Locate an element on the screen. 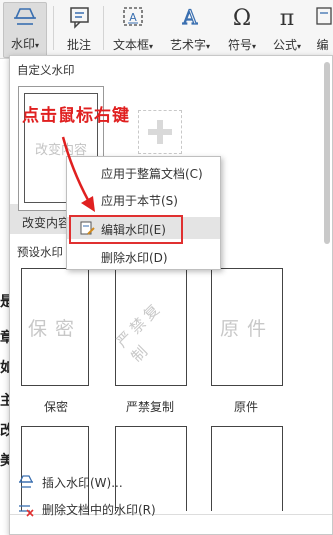 Image resolution: width=333 pixels, height=535 pixels. preset-preview-text: 严禁复制 is located at coordinates (139, 331).